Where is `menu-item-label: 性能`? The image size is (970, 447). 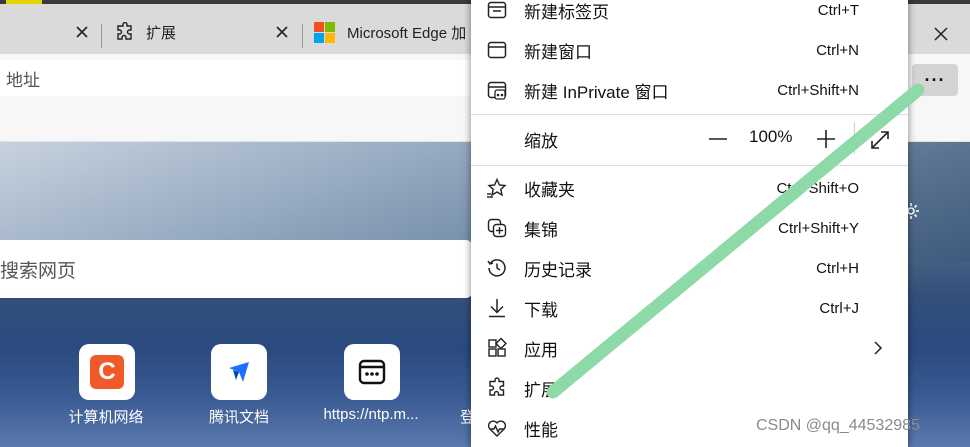
menu-item-label: 性能 is located at coordinates (541, 430).